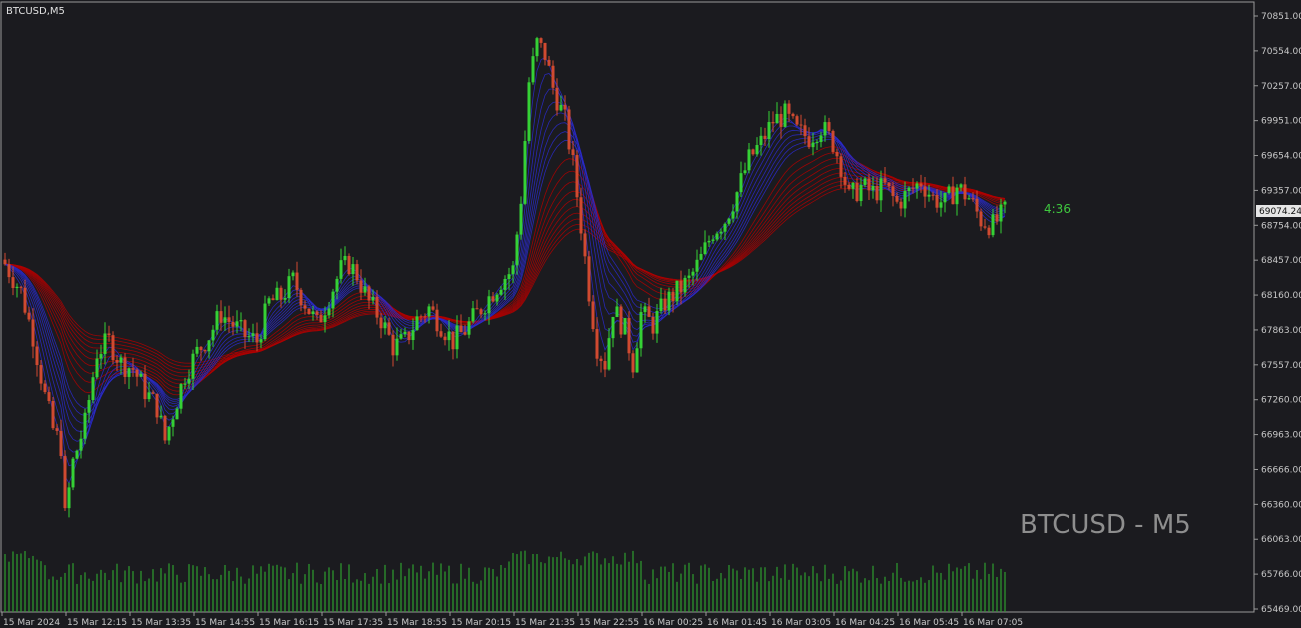  Describe the element at coordinates (1105, 525) in the screenshot. I see `symbol-watermark: BTCUSD - M5` at that location.